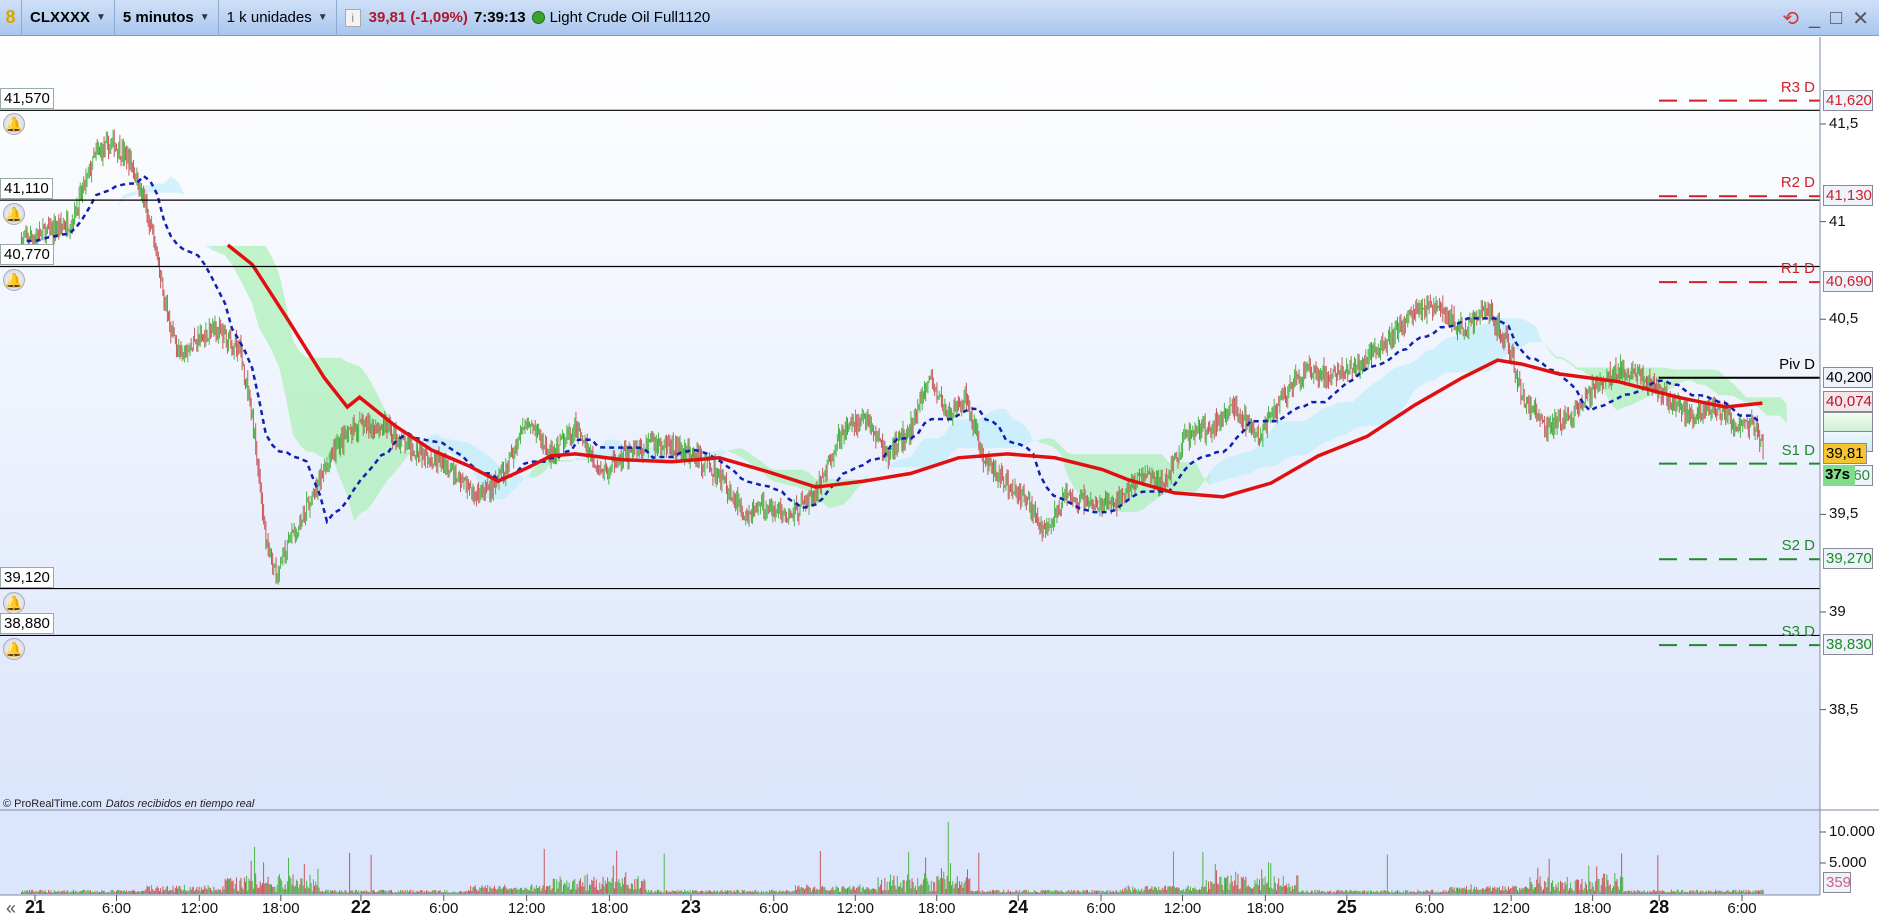  What do you see at coordinates (11, 908) in the screenshot?
I see `scroll-back-button: «` at bounding box center [11, 908].